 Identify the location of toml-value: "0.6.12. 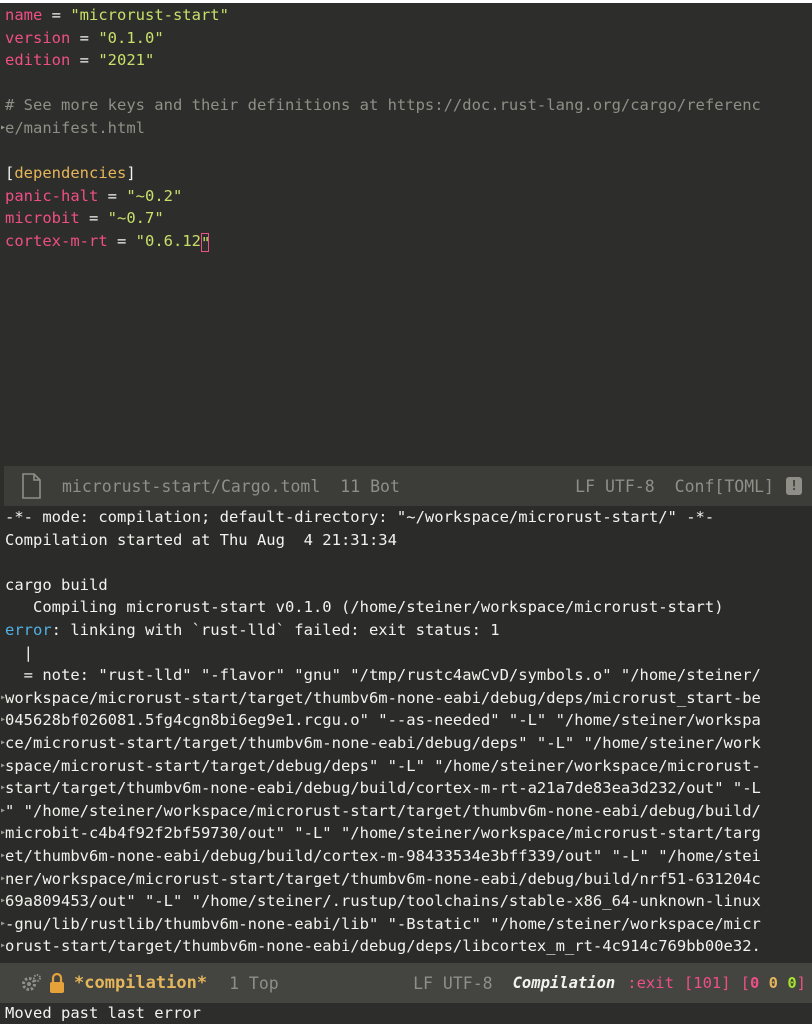
(168, 240).